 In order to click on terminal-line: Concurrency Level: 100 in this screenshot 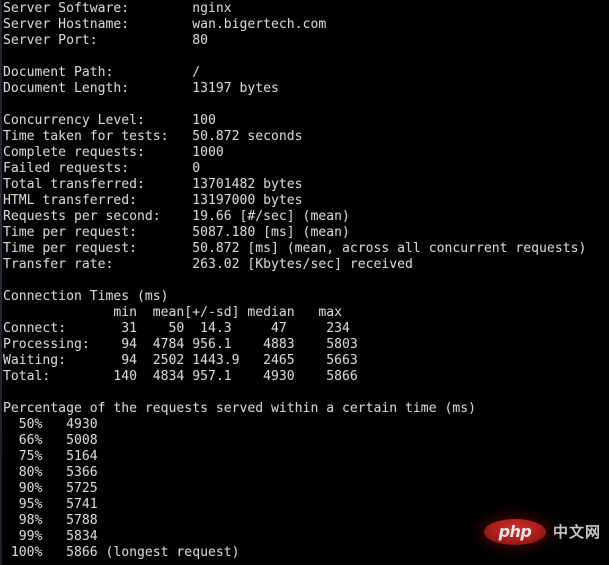, I will do `click(109, 120)`.